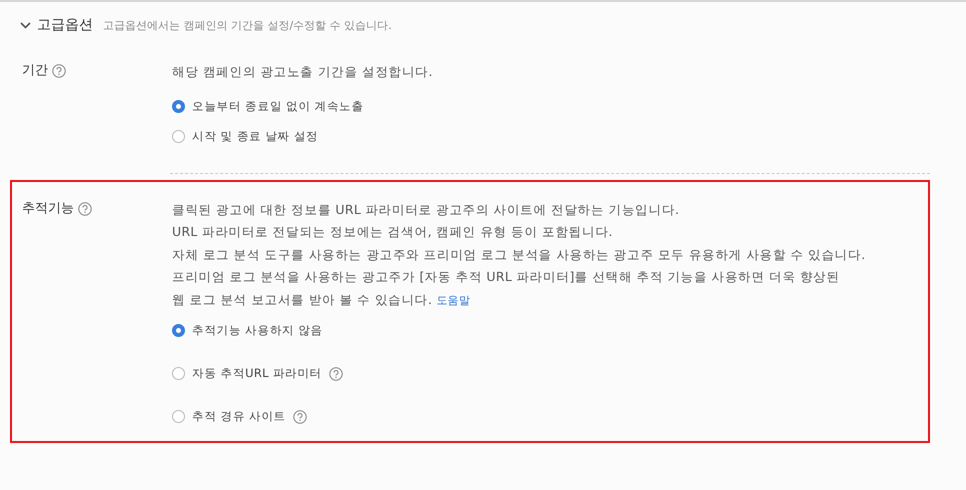 Image resolution: width=966 pixels, height=490 pixels. I want to click on option-label: 추적 경유 사이트, so click(239, 416).